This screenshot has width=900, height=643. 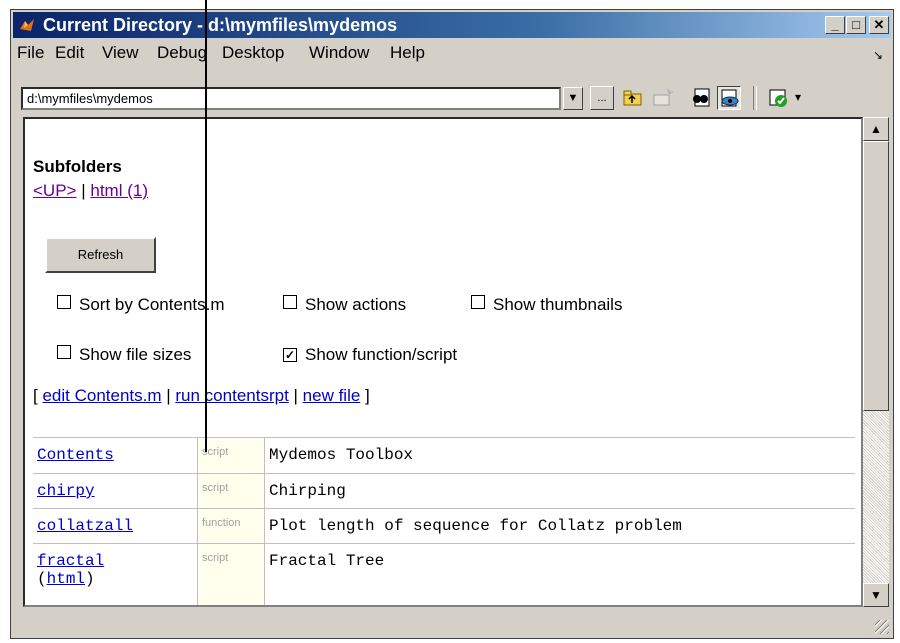 I want to click on scroll-up-icon: ▲, so click(x=876, y=129).